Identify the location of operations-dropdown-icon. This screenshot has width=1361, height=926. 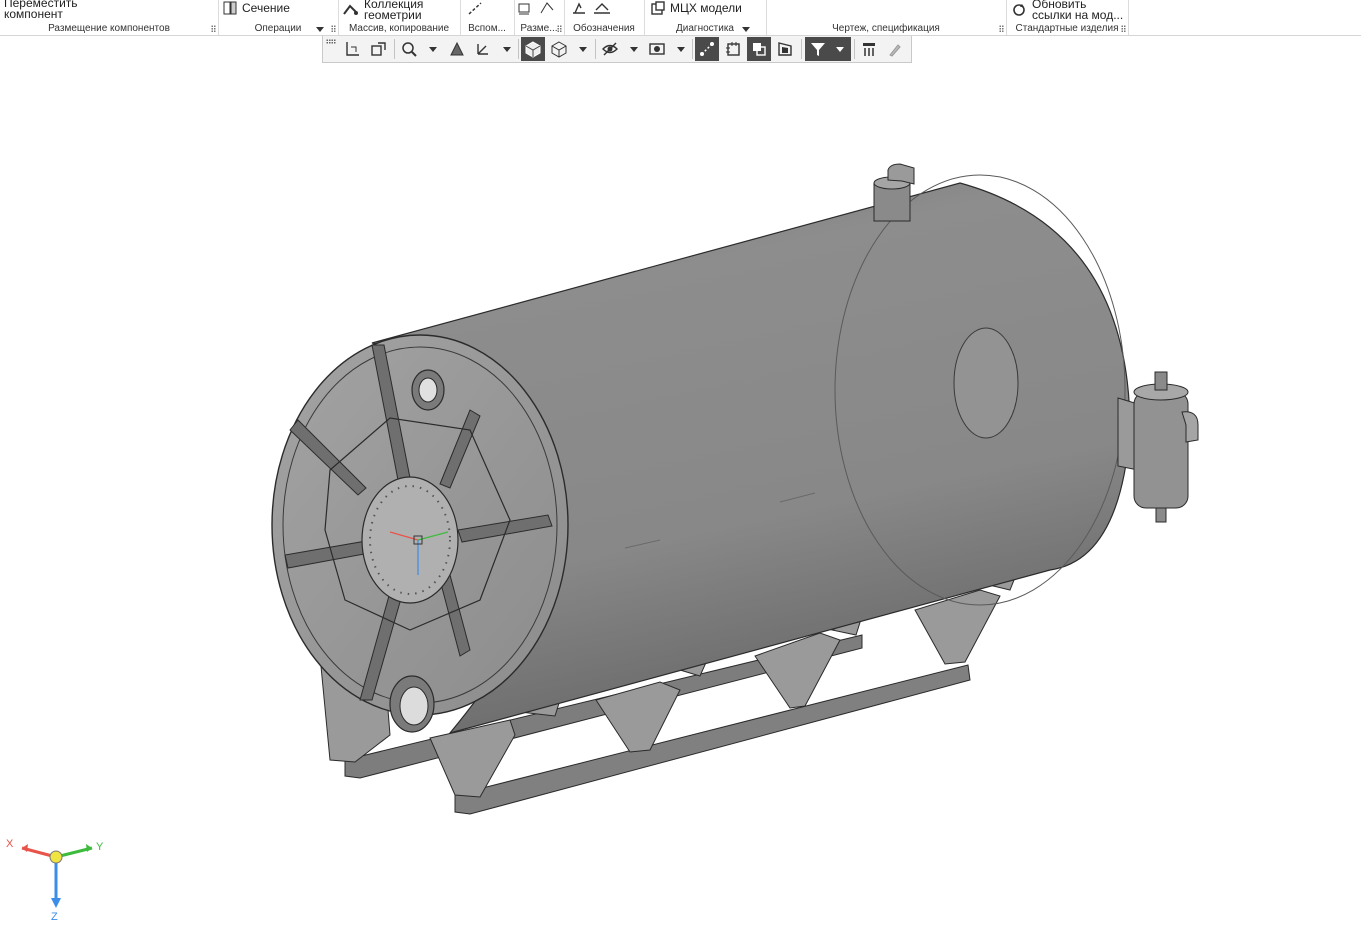
(320, 29).